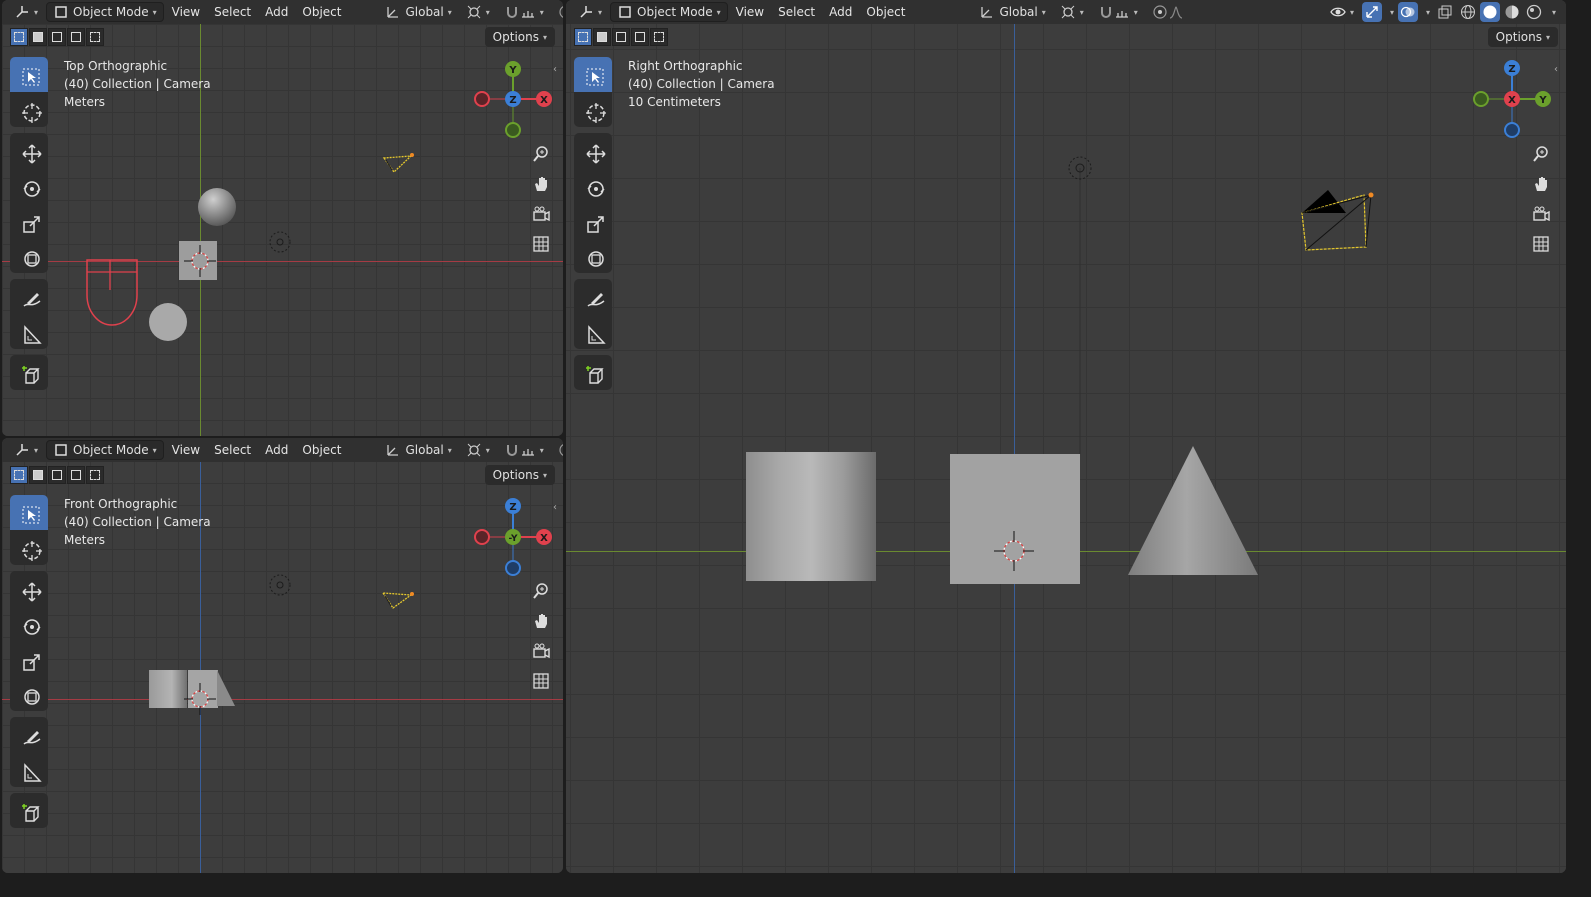 The width and height of the screenshot is (1591, 897). I want to click on mouse-shape-object, so click(112, 292).